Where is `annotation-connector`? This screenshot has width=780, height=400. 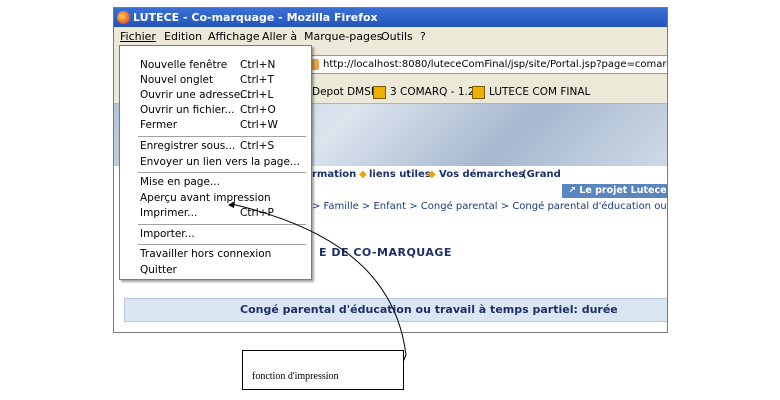 annotation-connector is located at coordinates (317, 282).